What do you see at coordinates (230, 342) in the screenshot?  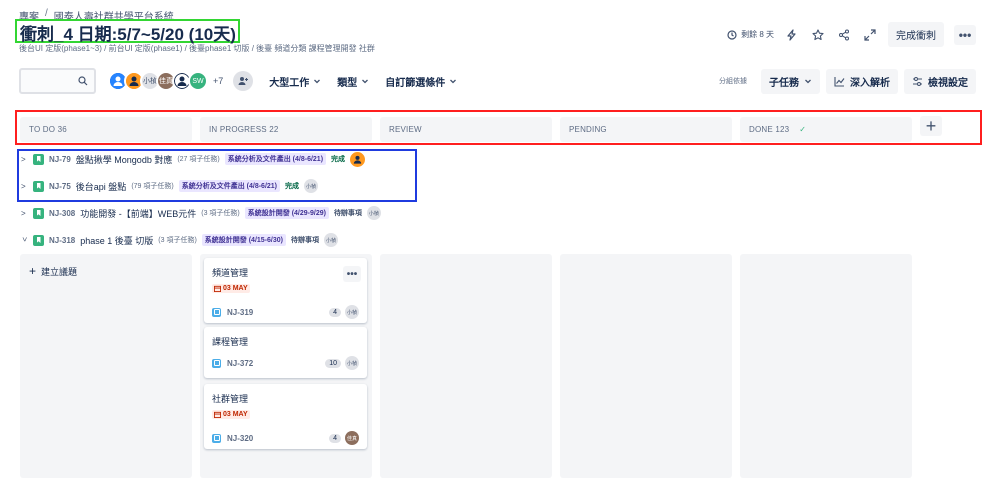 I see `card-title: 課程管理` at bounding box center [230, 342].